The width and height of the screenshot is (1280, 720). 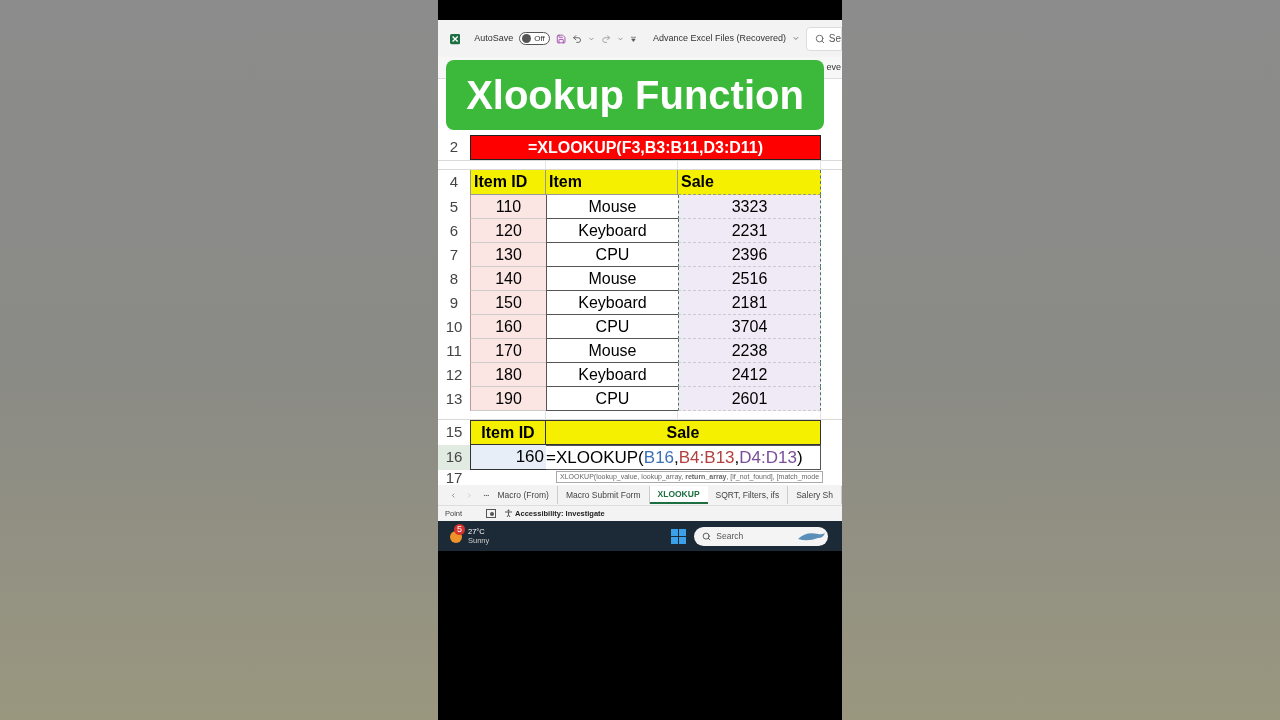 I want to click on table-cell: 180, so click(x=508, y=375).